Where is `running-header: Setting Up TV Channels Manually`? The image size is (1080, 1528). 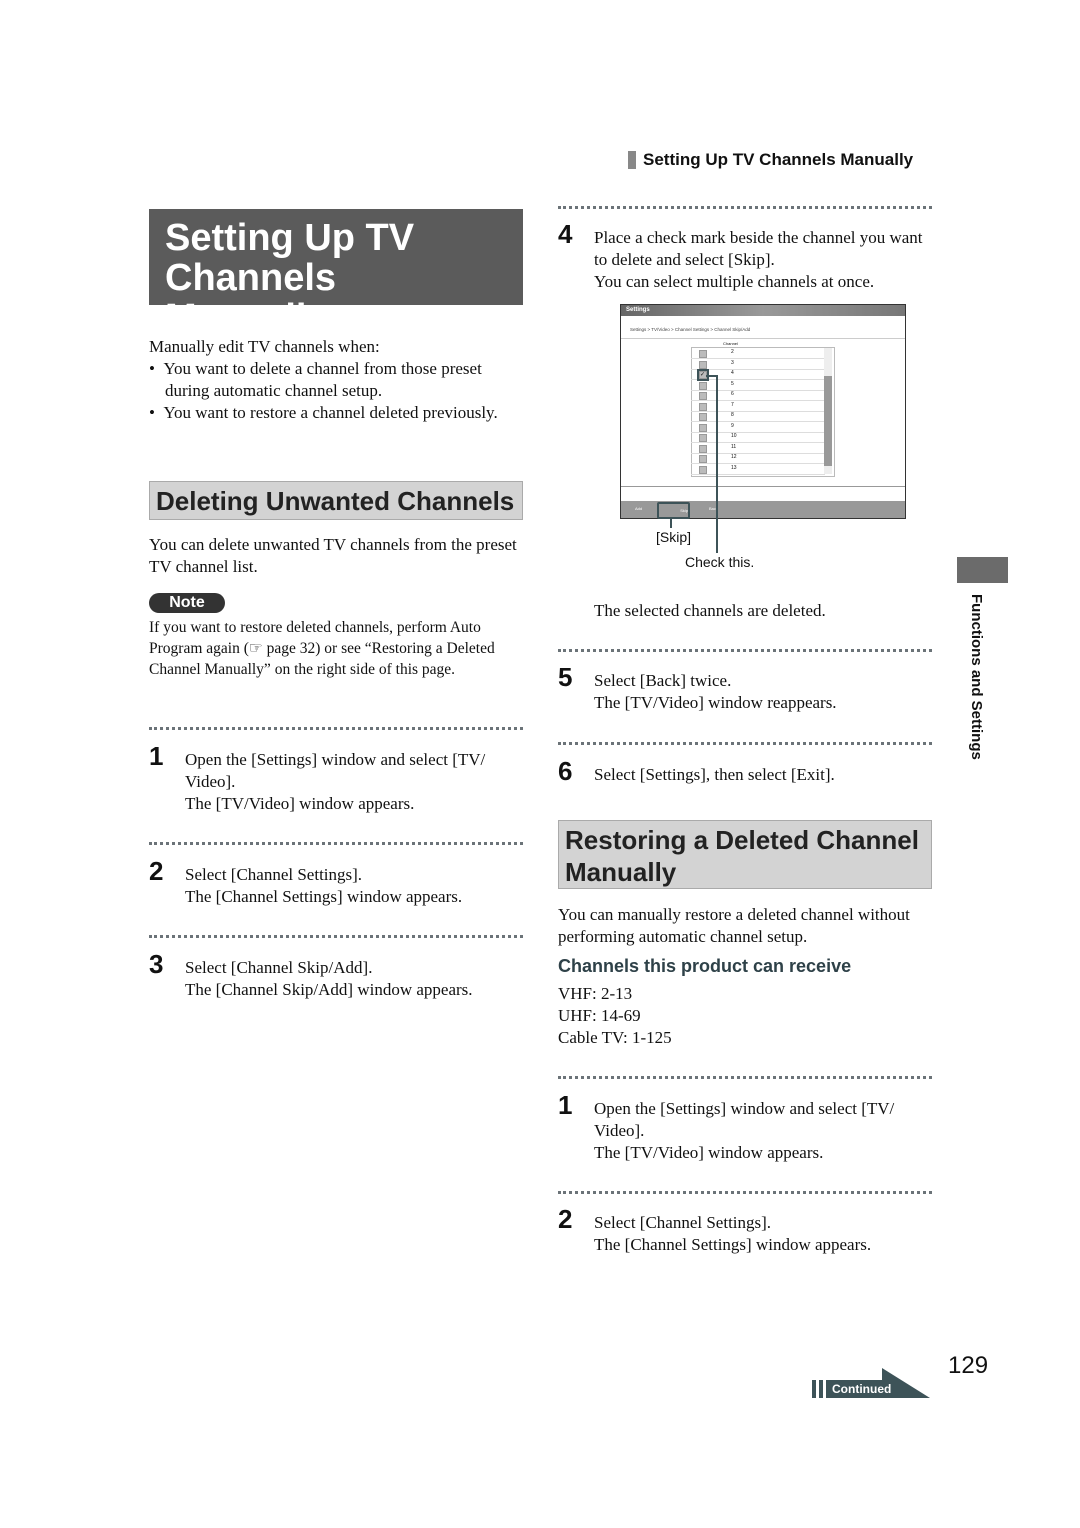
running-header: Setting Up TV Channels Manually is located at coordinates (778, 159).